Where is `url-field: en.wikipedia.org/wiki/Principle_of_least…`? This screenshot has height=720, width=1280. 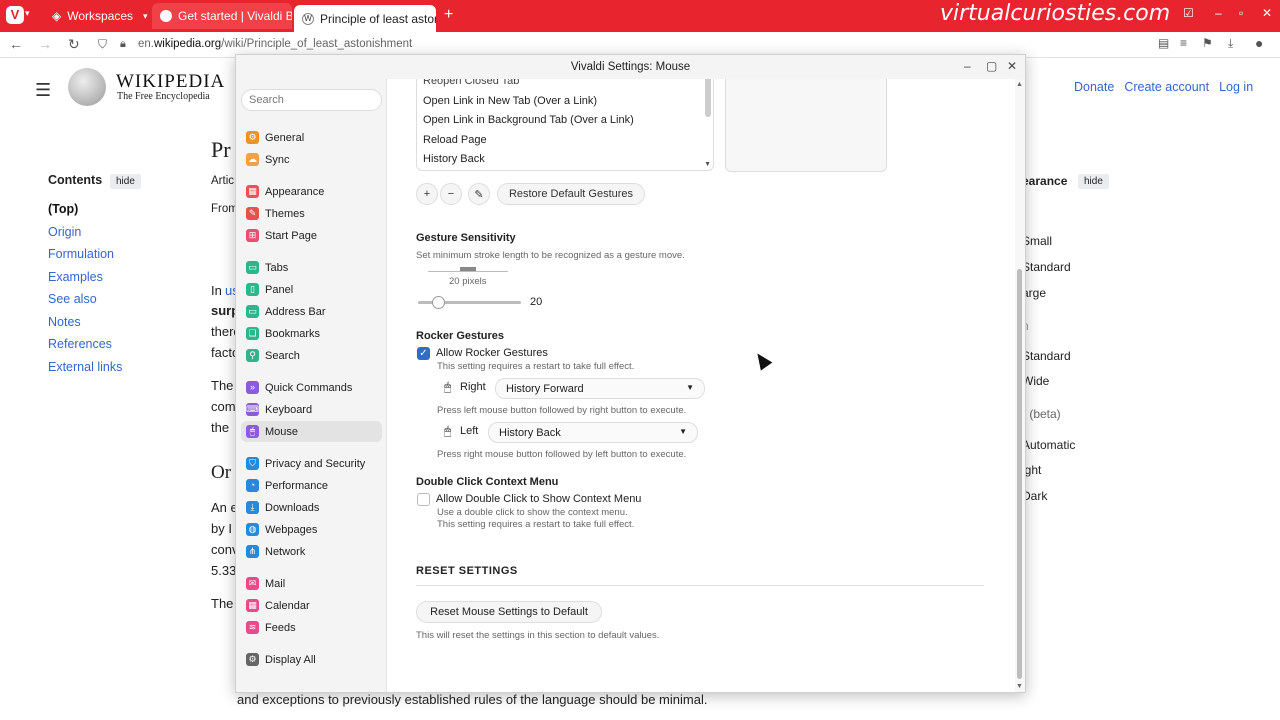
url-field: en.wikipedia.org/wiki/Principle_of_least… is located at coordinates (275, 44).